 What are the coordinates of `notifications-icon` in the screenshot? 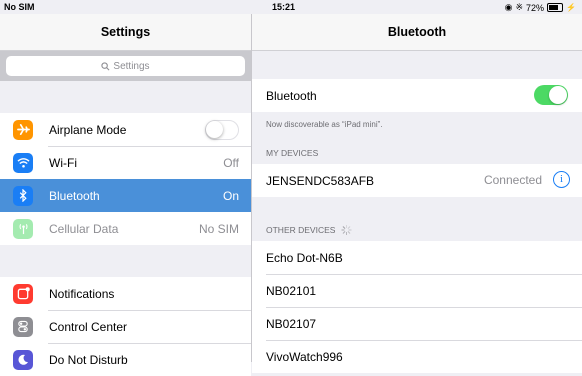 It's located at (23, 293).